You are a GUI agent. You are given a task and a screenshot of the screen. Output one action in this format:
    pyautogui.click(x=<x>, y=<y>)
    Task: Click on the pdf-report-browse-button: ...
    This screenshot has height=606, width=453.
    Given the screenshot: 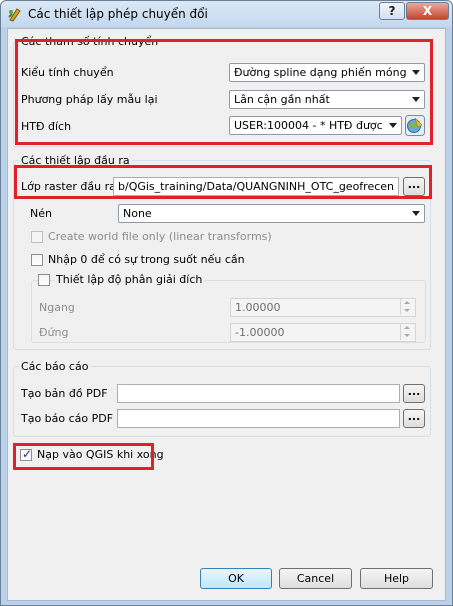 What is the action you would take?
    pyautogui.click(x=414, y=418)
    